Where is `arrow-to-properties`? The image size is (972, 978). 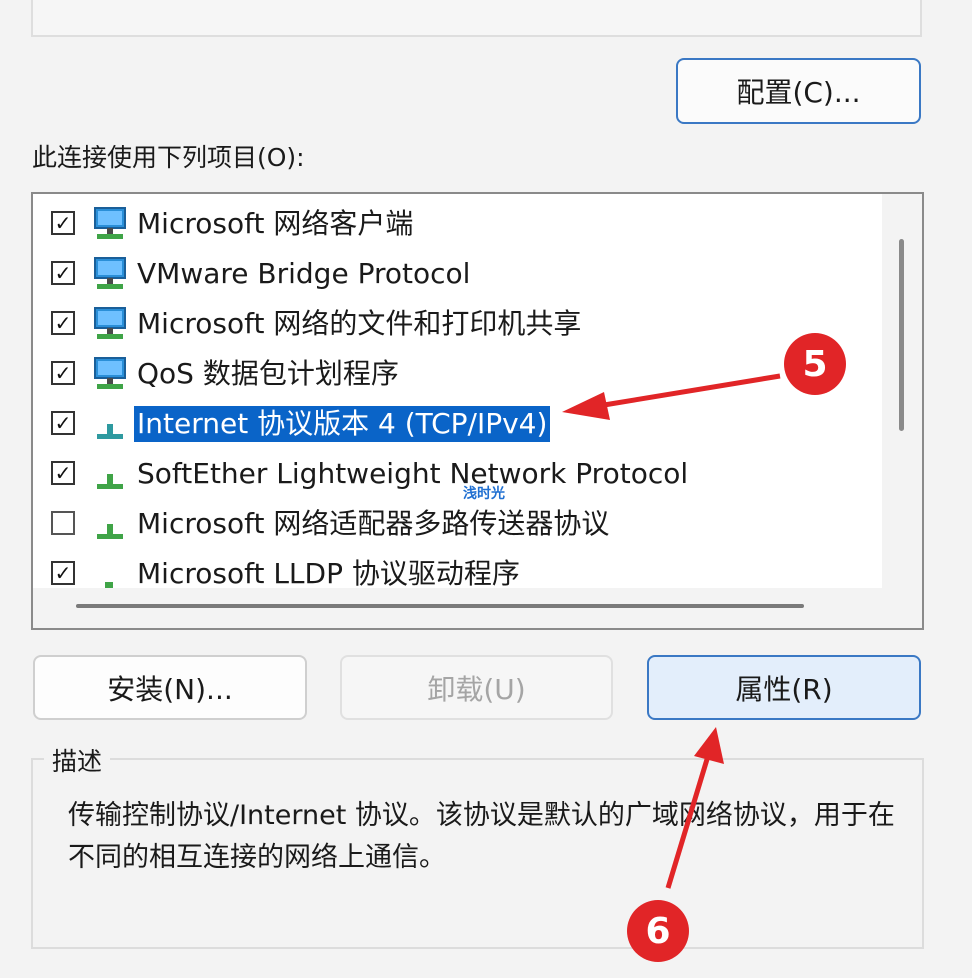
arrow-to-properties is located at coordinates (694, 808).